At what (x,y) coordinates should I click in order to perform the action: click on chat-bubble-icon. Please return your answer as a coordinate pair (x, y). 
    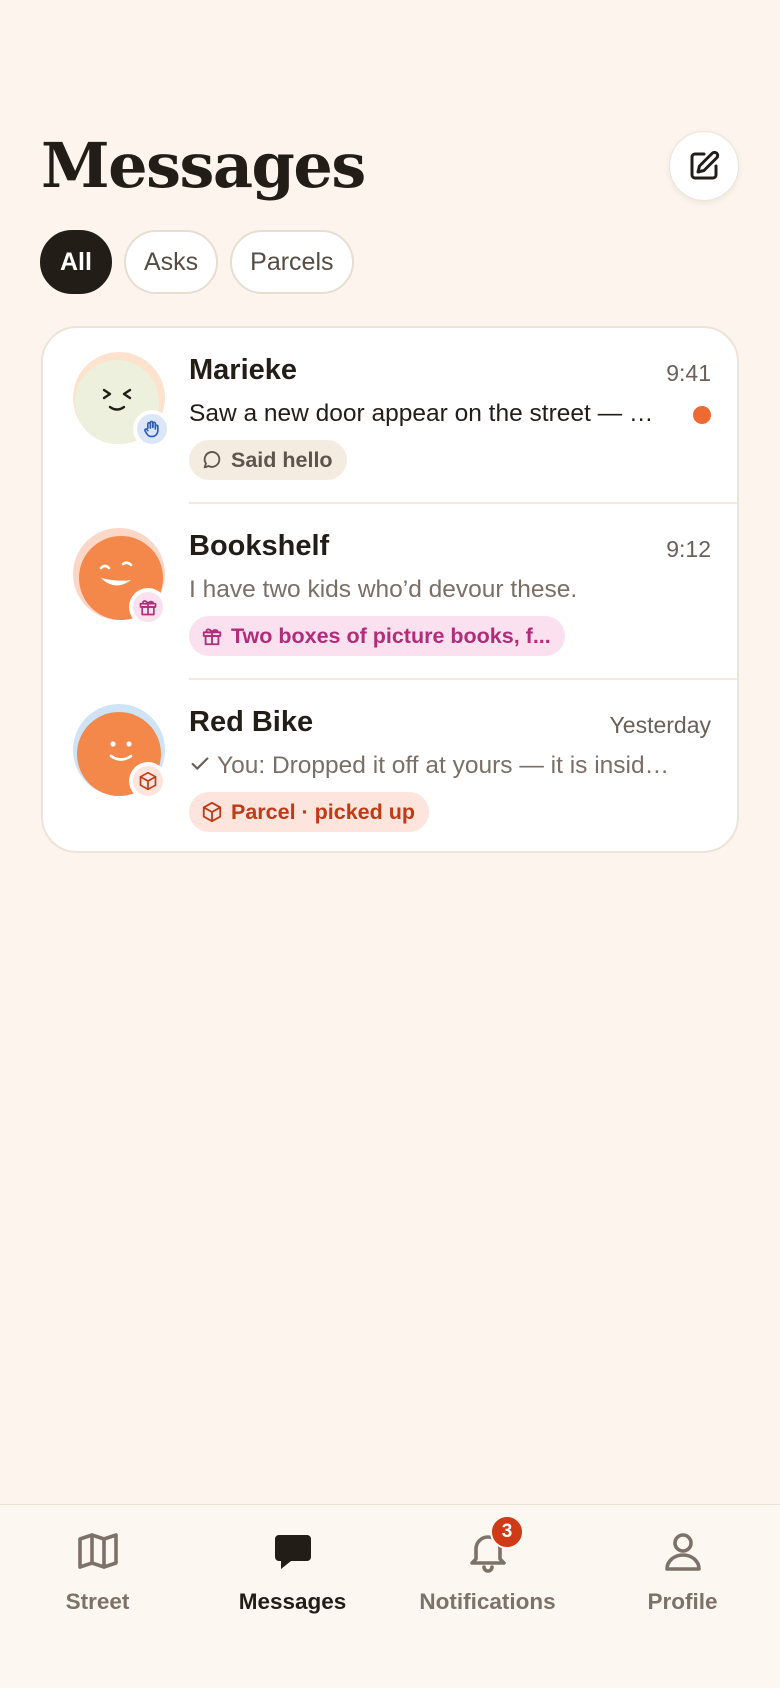
    Looking at the image, I should click on (292, 1552).